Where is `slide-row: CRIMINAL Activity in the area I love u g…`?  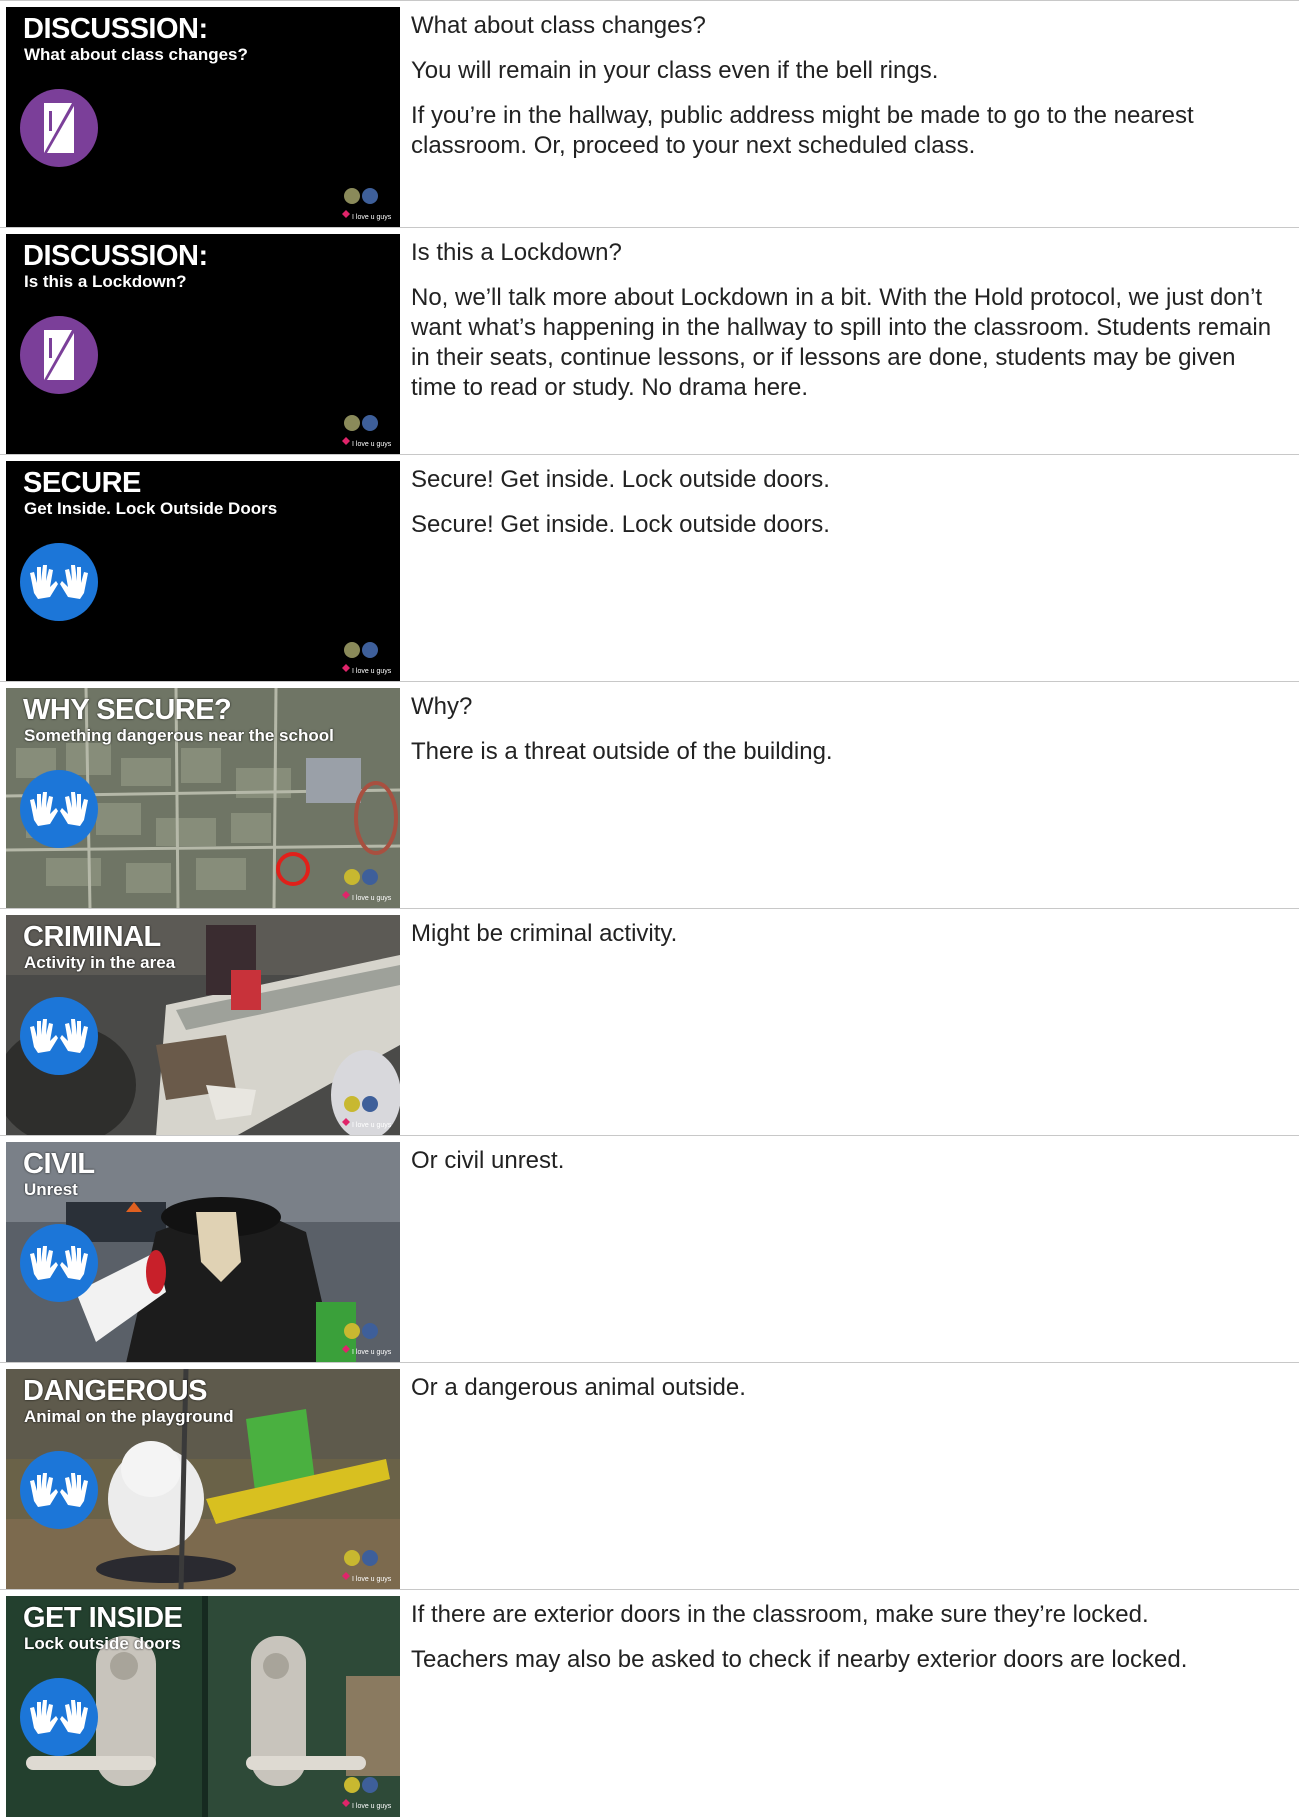 slide-row: CRIMINAL Activity in the area I love u g… is located at coordinates (649, 1022).